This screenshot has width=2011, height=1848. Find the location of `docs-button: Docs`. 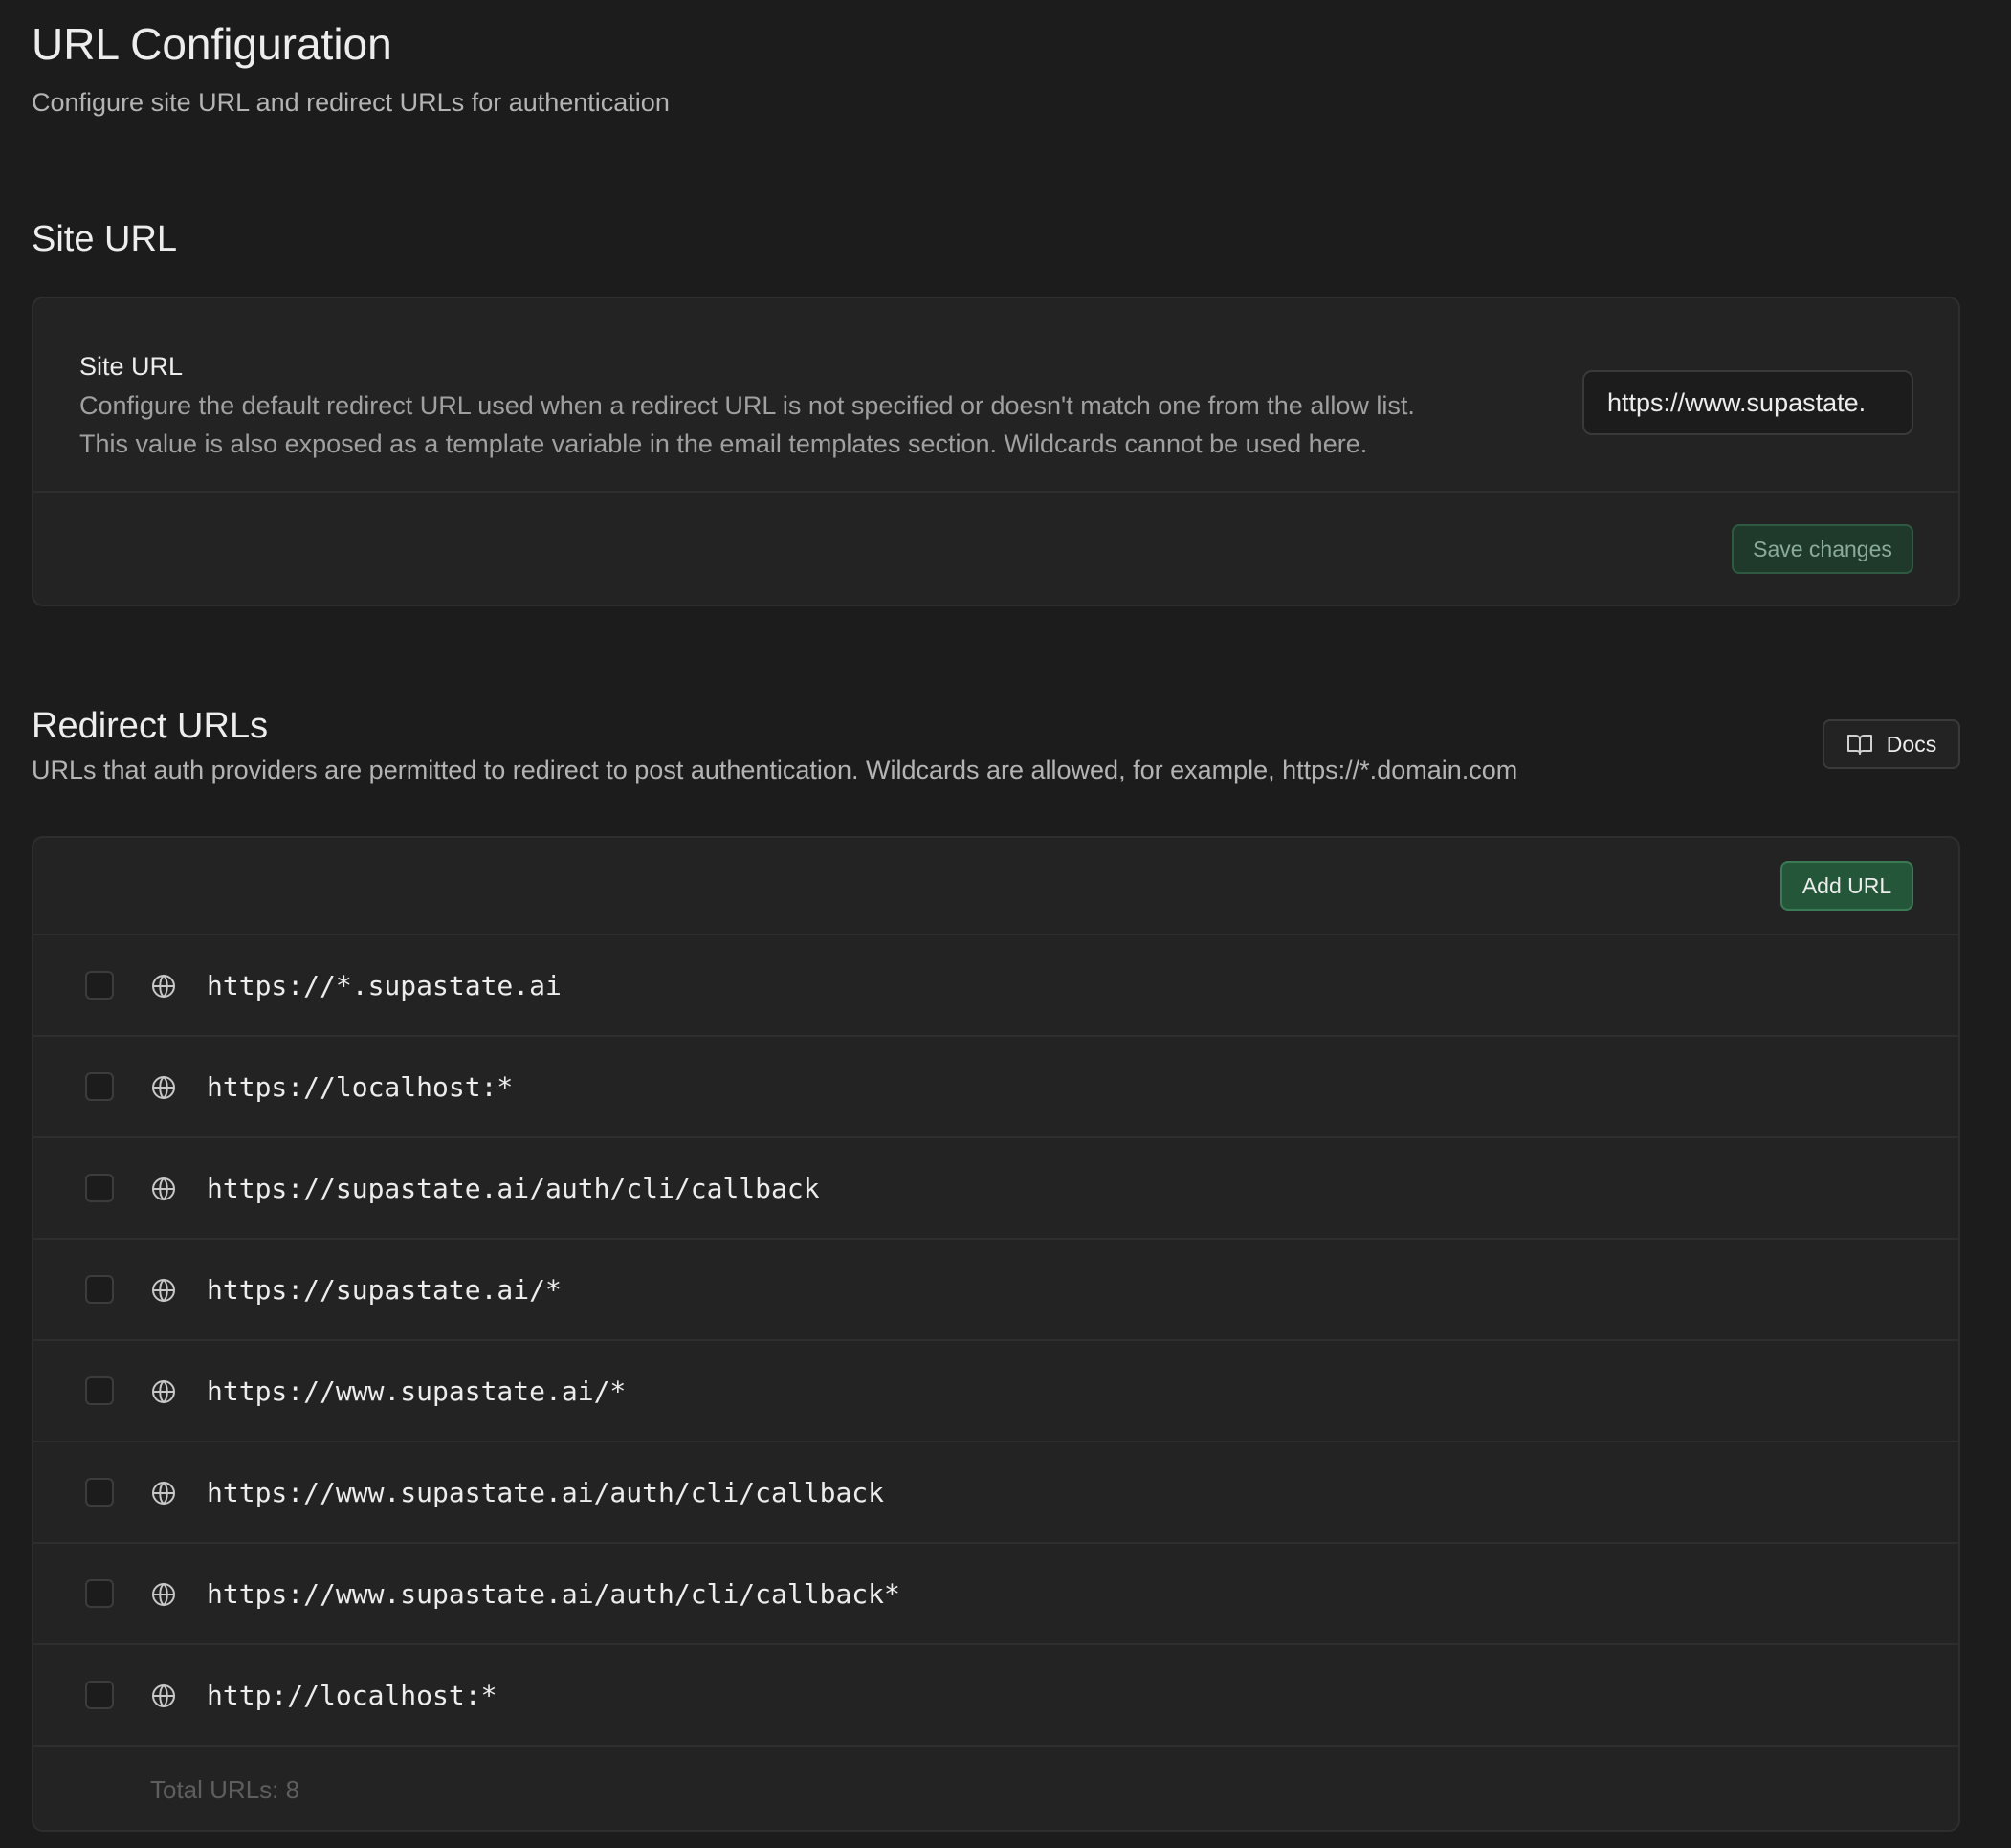

docs-button: Docs is located at coordinates (1892, 744).